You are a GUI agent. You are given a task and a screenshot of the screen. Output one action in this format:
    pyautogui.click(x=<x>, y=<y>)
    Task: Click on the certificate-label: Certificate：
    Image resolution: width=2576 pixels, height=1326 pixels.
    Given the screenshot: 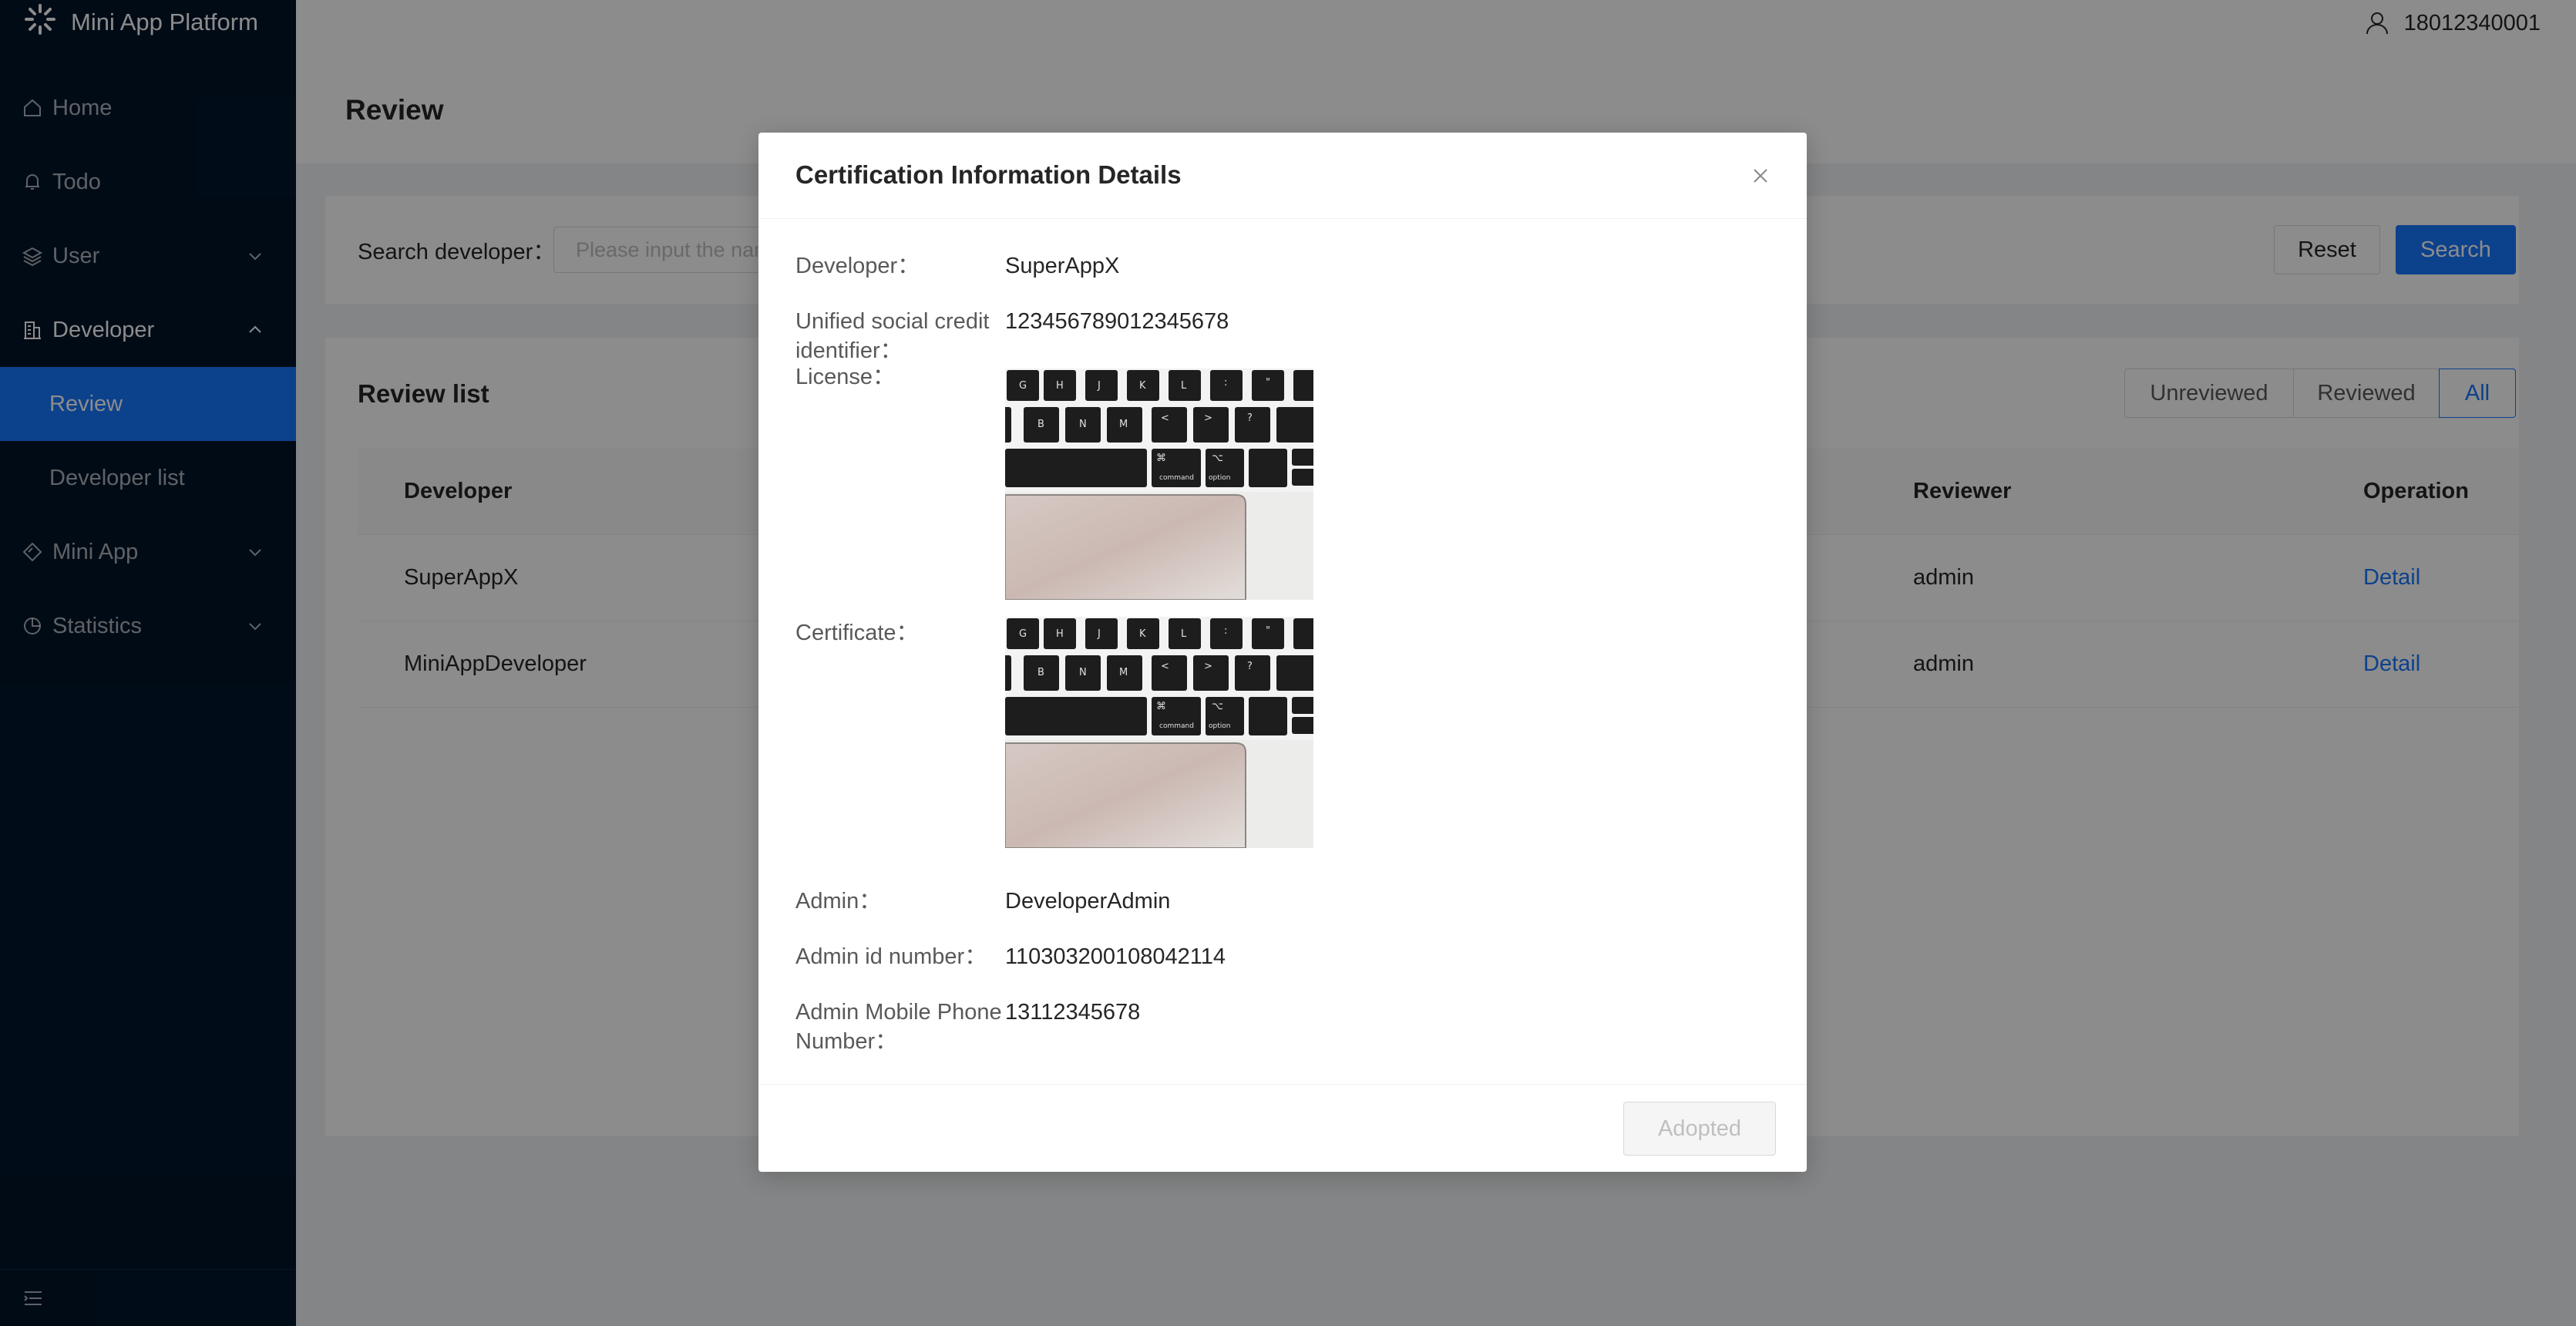 What is the action you would take?
    pyautogui.click(x=857, y=633)
    